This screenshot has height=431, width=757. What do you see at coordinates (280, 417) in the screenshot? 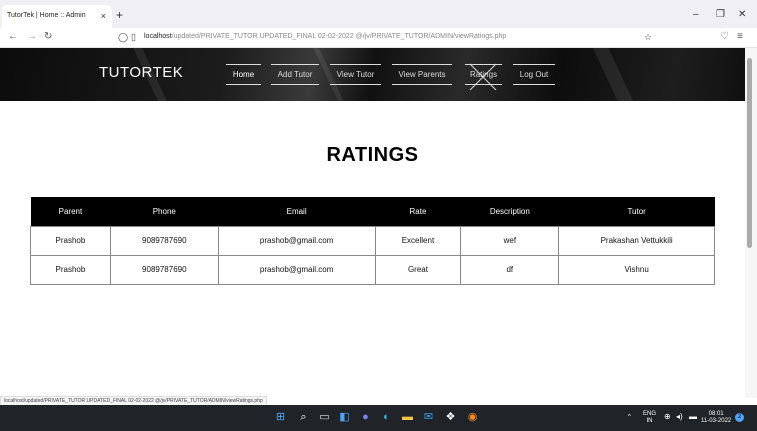
I see `start-icon: ⊞` at bounding box center [280, 417].